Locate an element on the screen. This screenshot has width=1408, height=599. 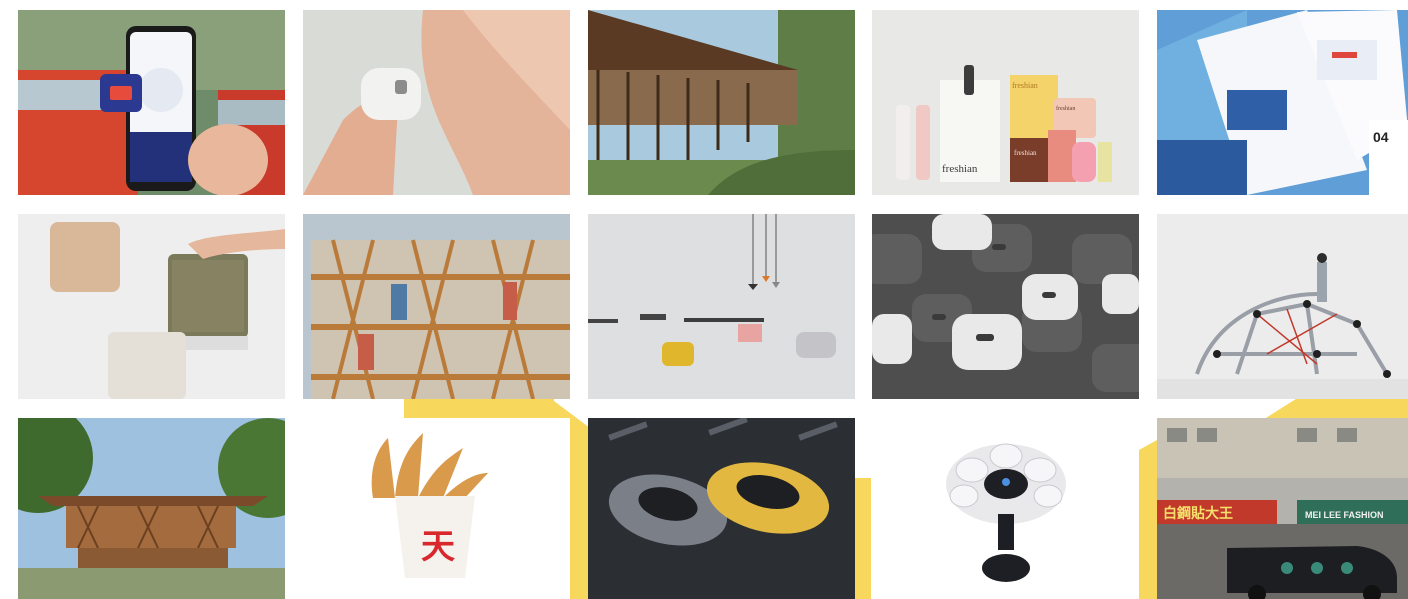
street-scene-image: 白鋼貼大王 MEI LEE FASHION is located at coordinates (1282, 508).